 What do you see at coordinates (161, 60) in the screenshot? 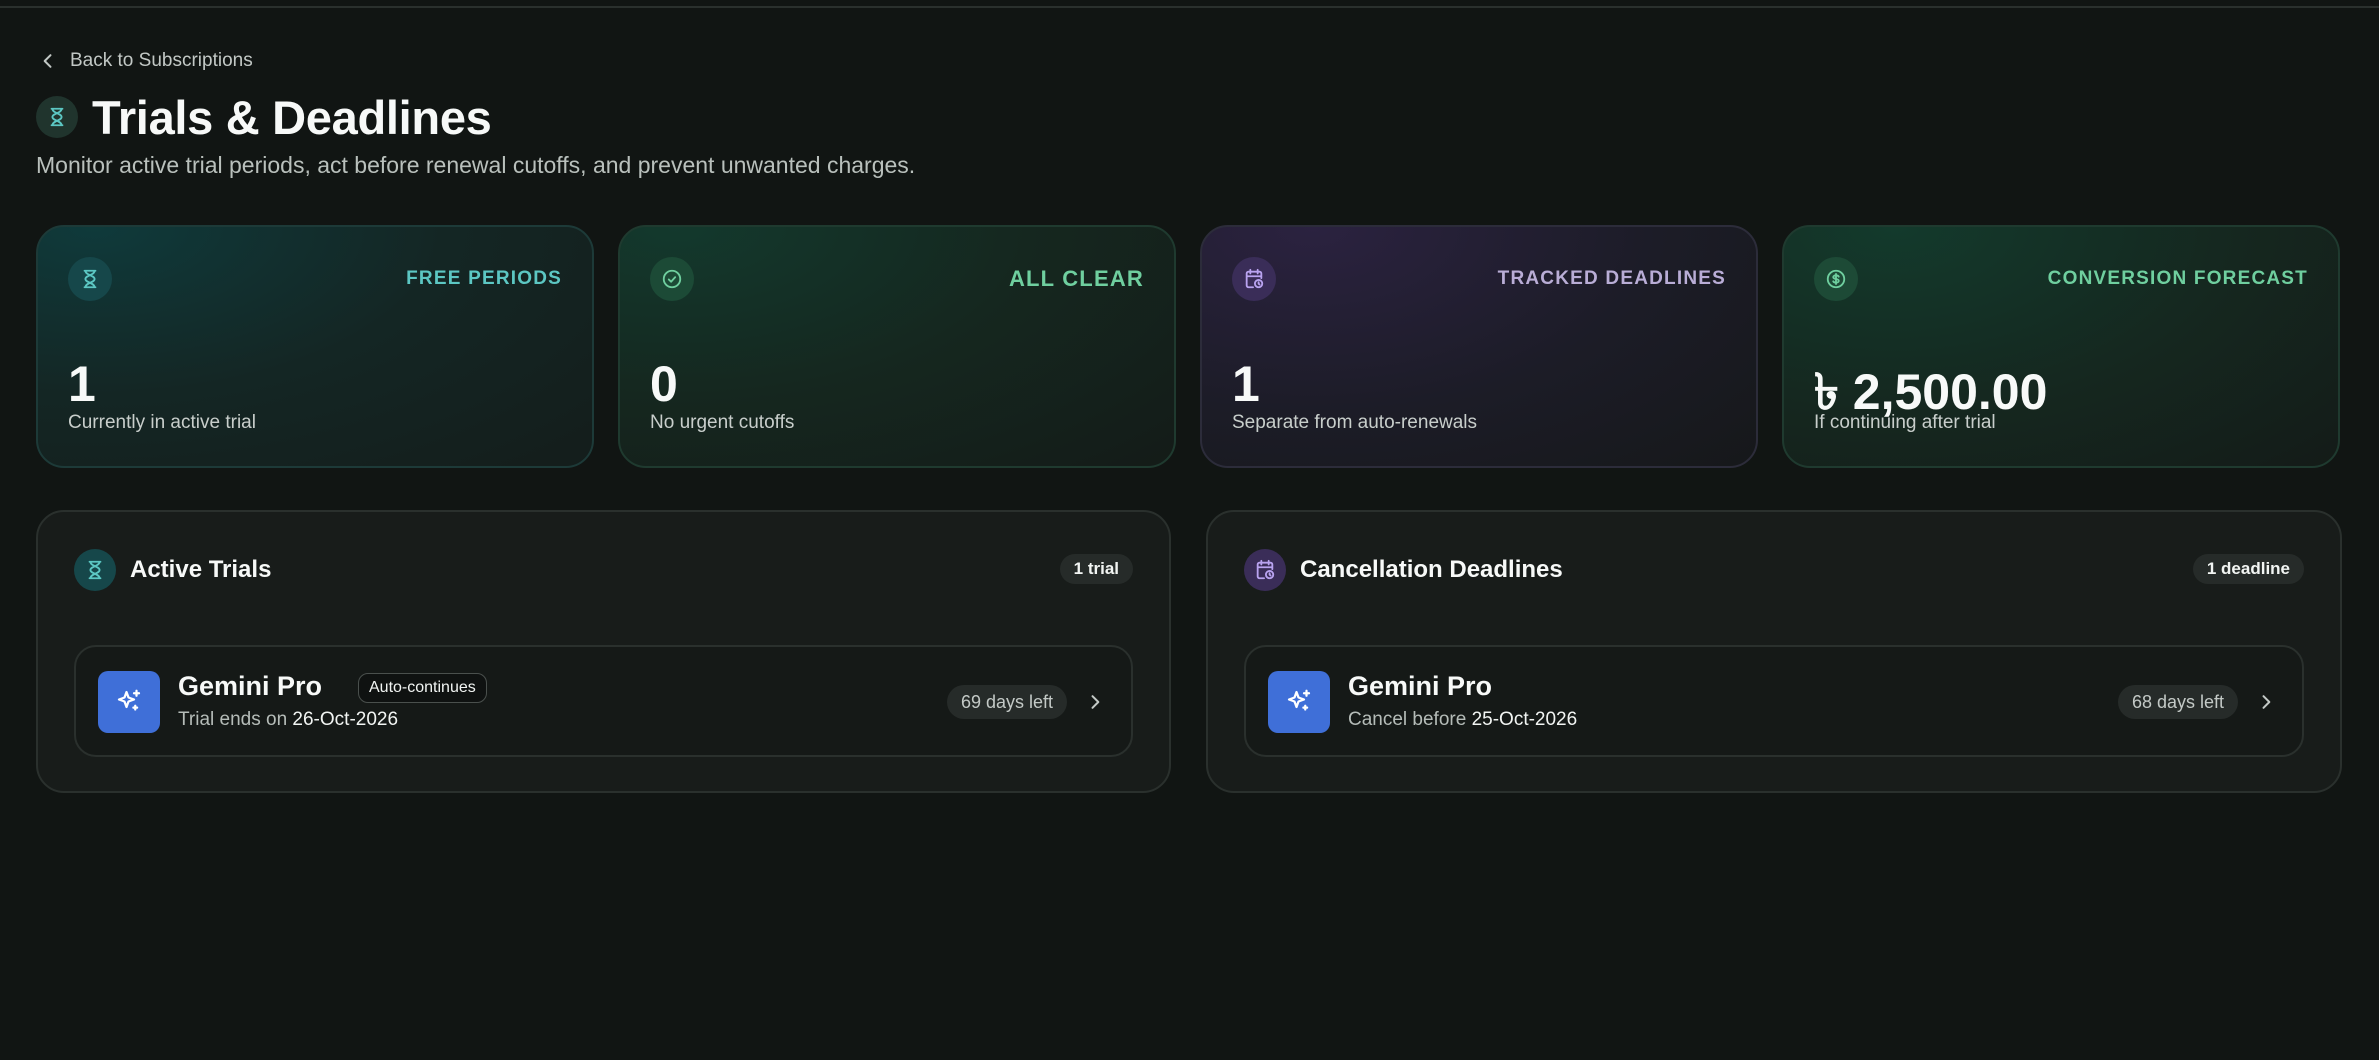
I see `back-link-label: Back to Subscriptions` at bounding box center [161, 60].